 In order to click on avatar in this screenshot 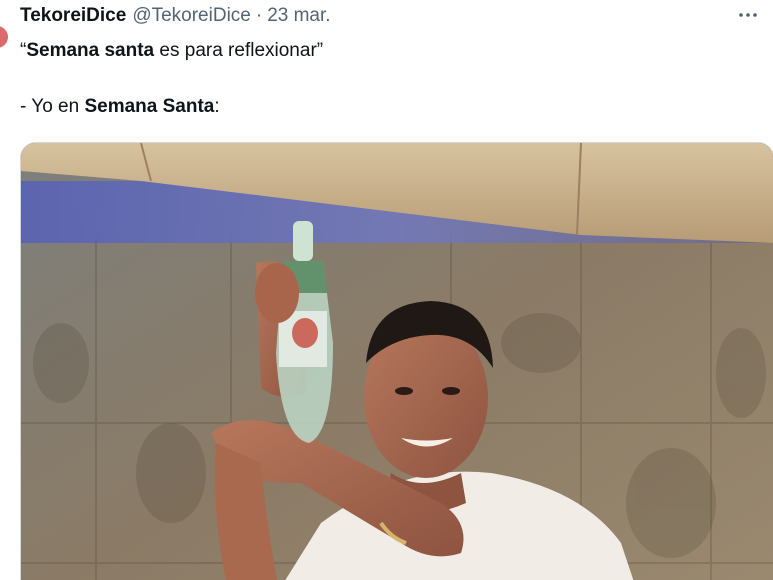, I will do `click(4, 37)`.